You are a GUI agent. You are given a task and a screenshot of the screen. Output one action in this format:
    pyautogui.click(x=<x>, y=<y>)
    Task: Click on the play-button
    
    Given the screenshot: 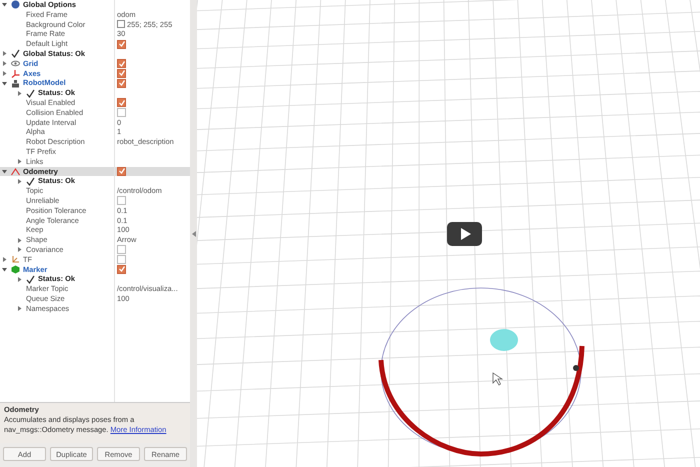 What is the action you would take?
    pyautogui.click(x=464, y=234)
    